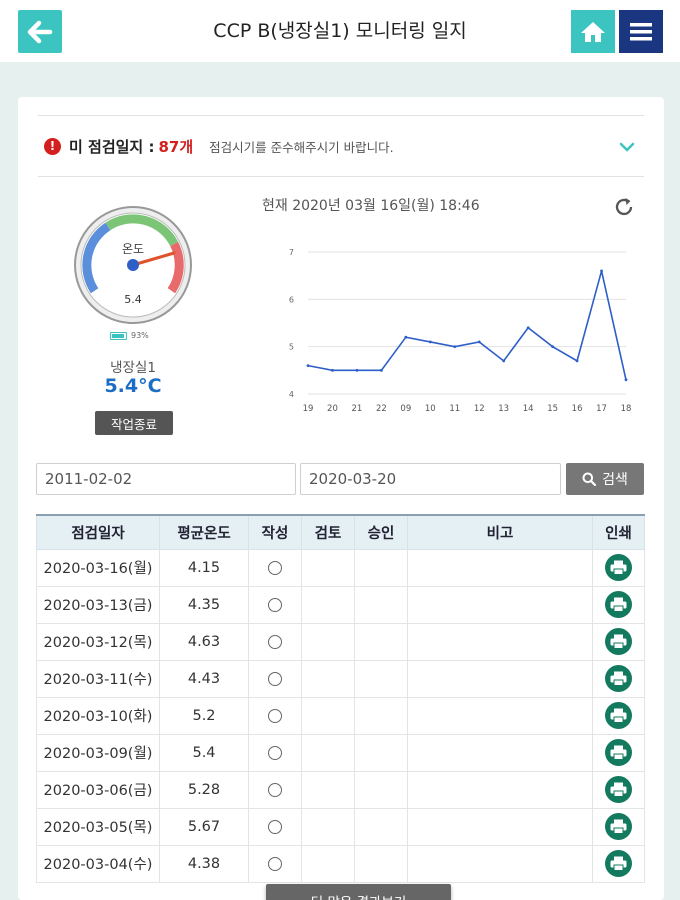 The width and height of the screenshot is (680, 900). I want to click on table-row: 2020-03-12(목) 4.63, so click(340, 641).